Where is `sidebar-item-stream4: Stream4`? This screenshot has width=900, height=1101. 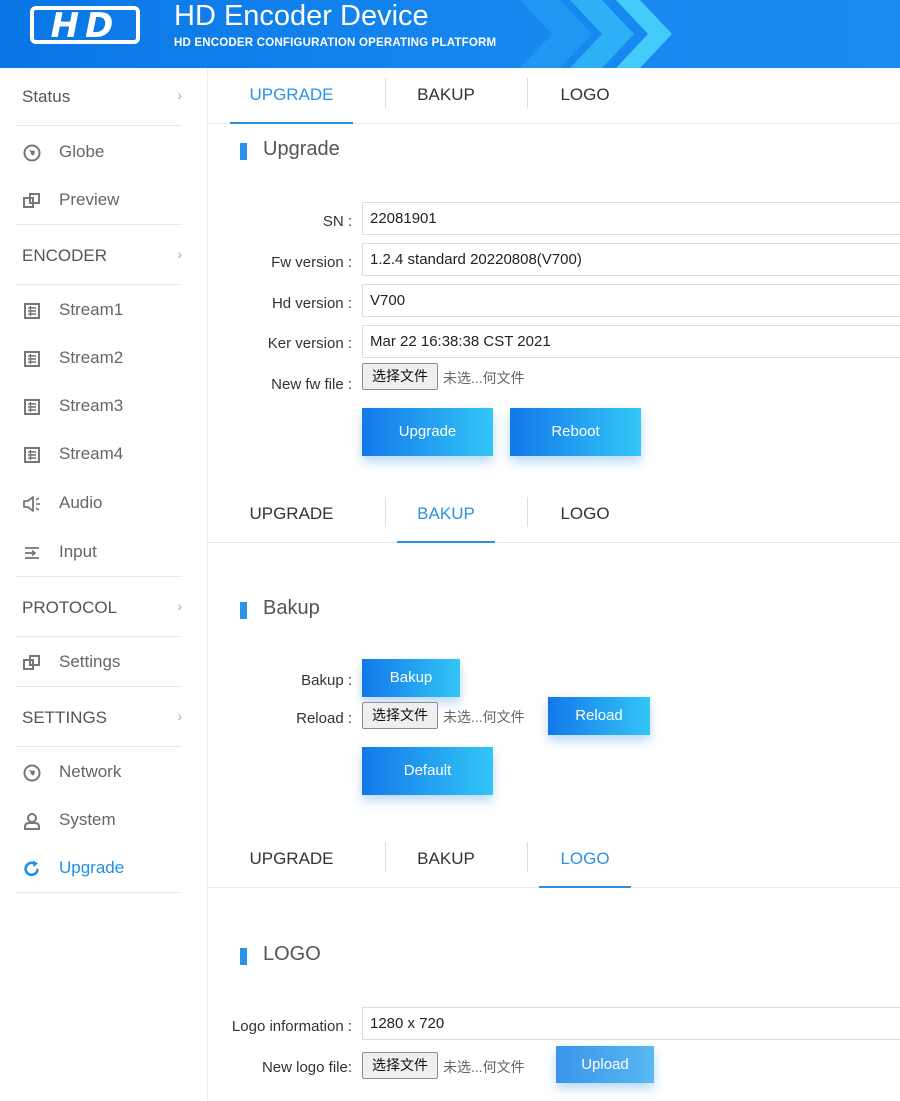 sidebar-item-stream4: Stream4 is located at coordinates (99, 455).